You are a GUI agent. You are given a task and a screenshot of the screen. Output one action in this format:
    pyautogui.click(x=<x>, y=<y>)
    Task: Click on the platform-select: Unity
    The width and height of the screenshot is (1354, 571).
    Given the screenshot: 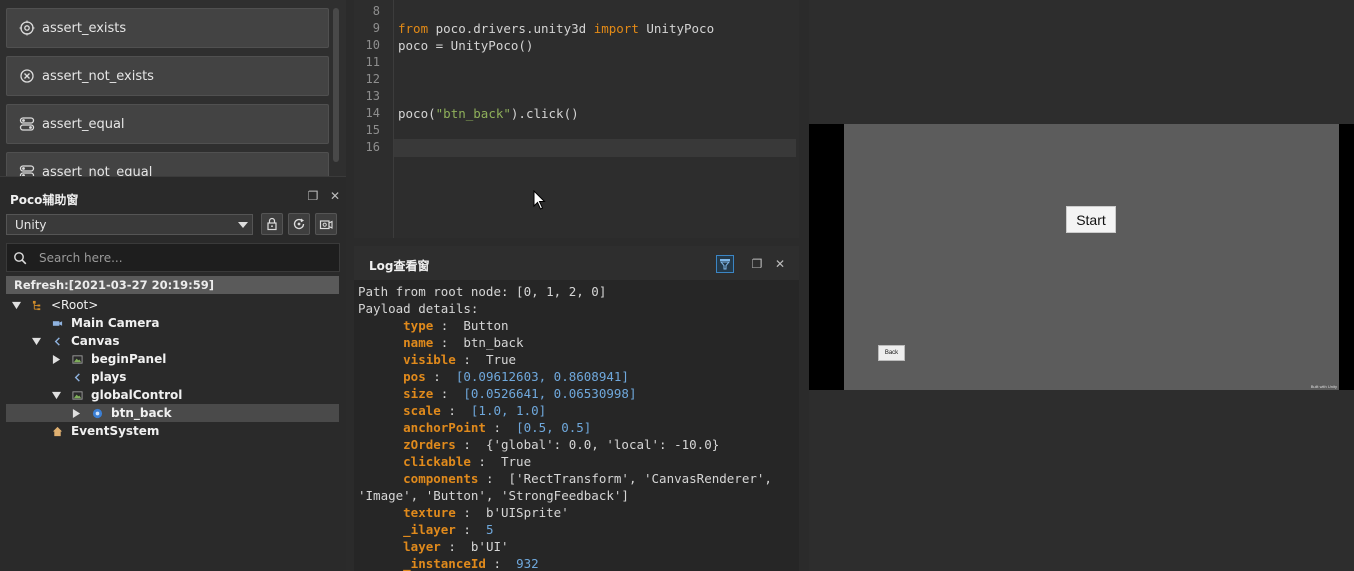 What is the action you would take?
    pyautogui.click(x=129, y=224)
    